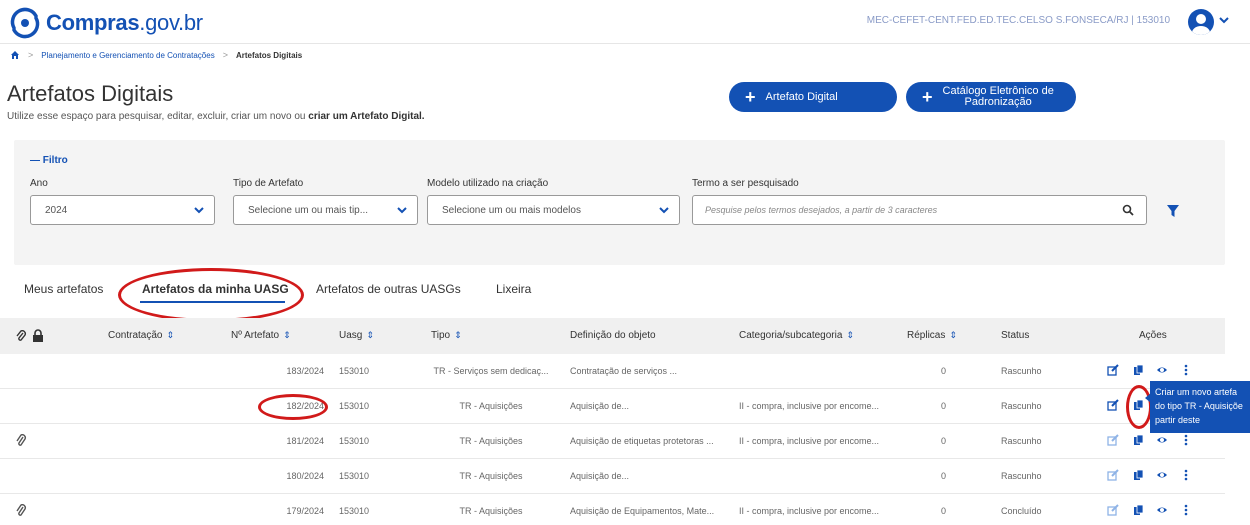  Describe the element at coordinates (141, 335) in the screenshot. I see `col-contratacao: Contratação ⇕` at that location.